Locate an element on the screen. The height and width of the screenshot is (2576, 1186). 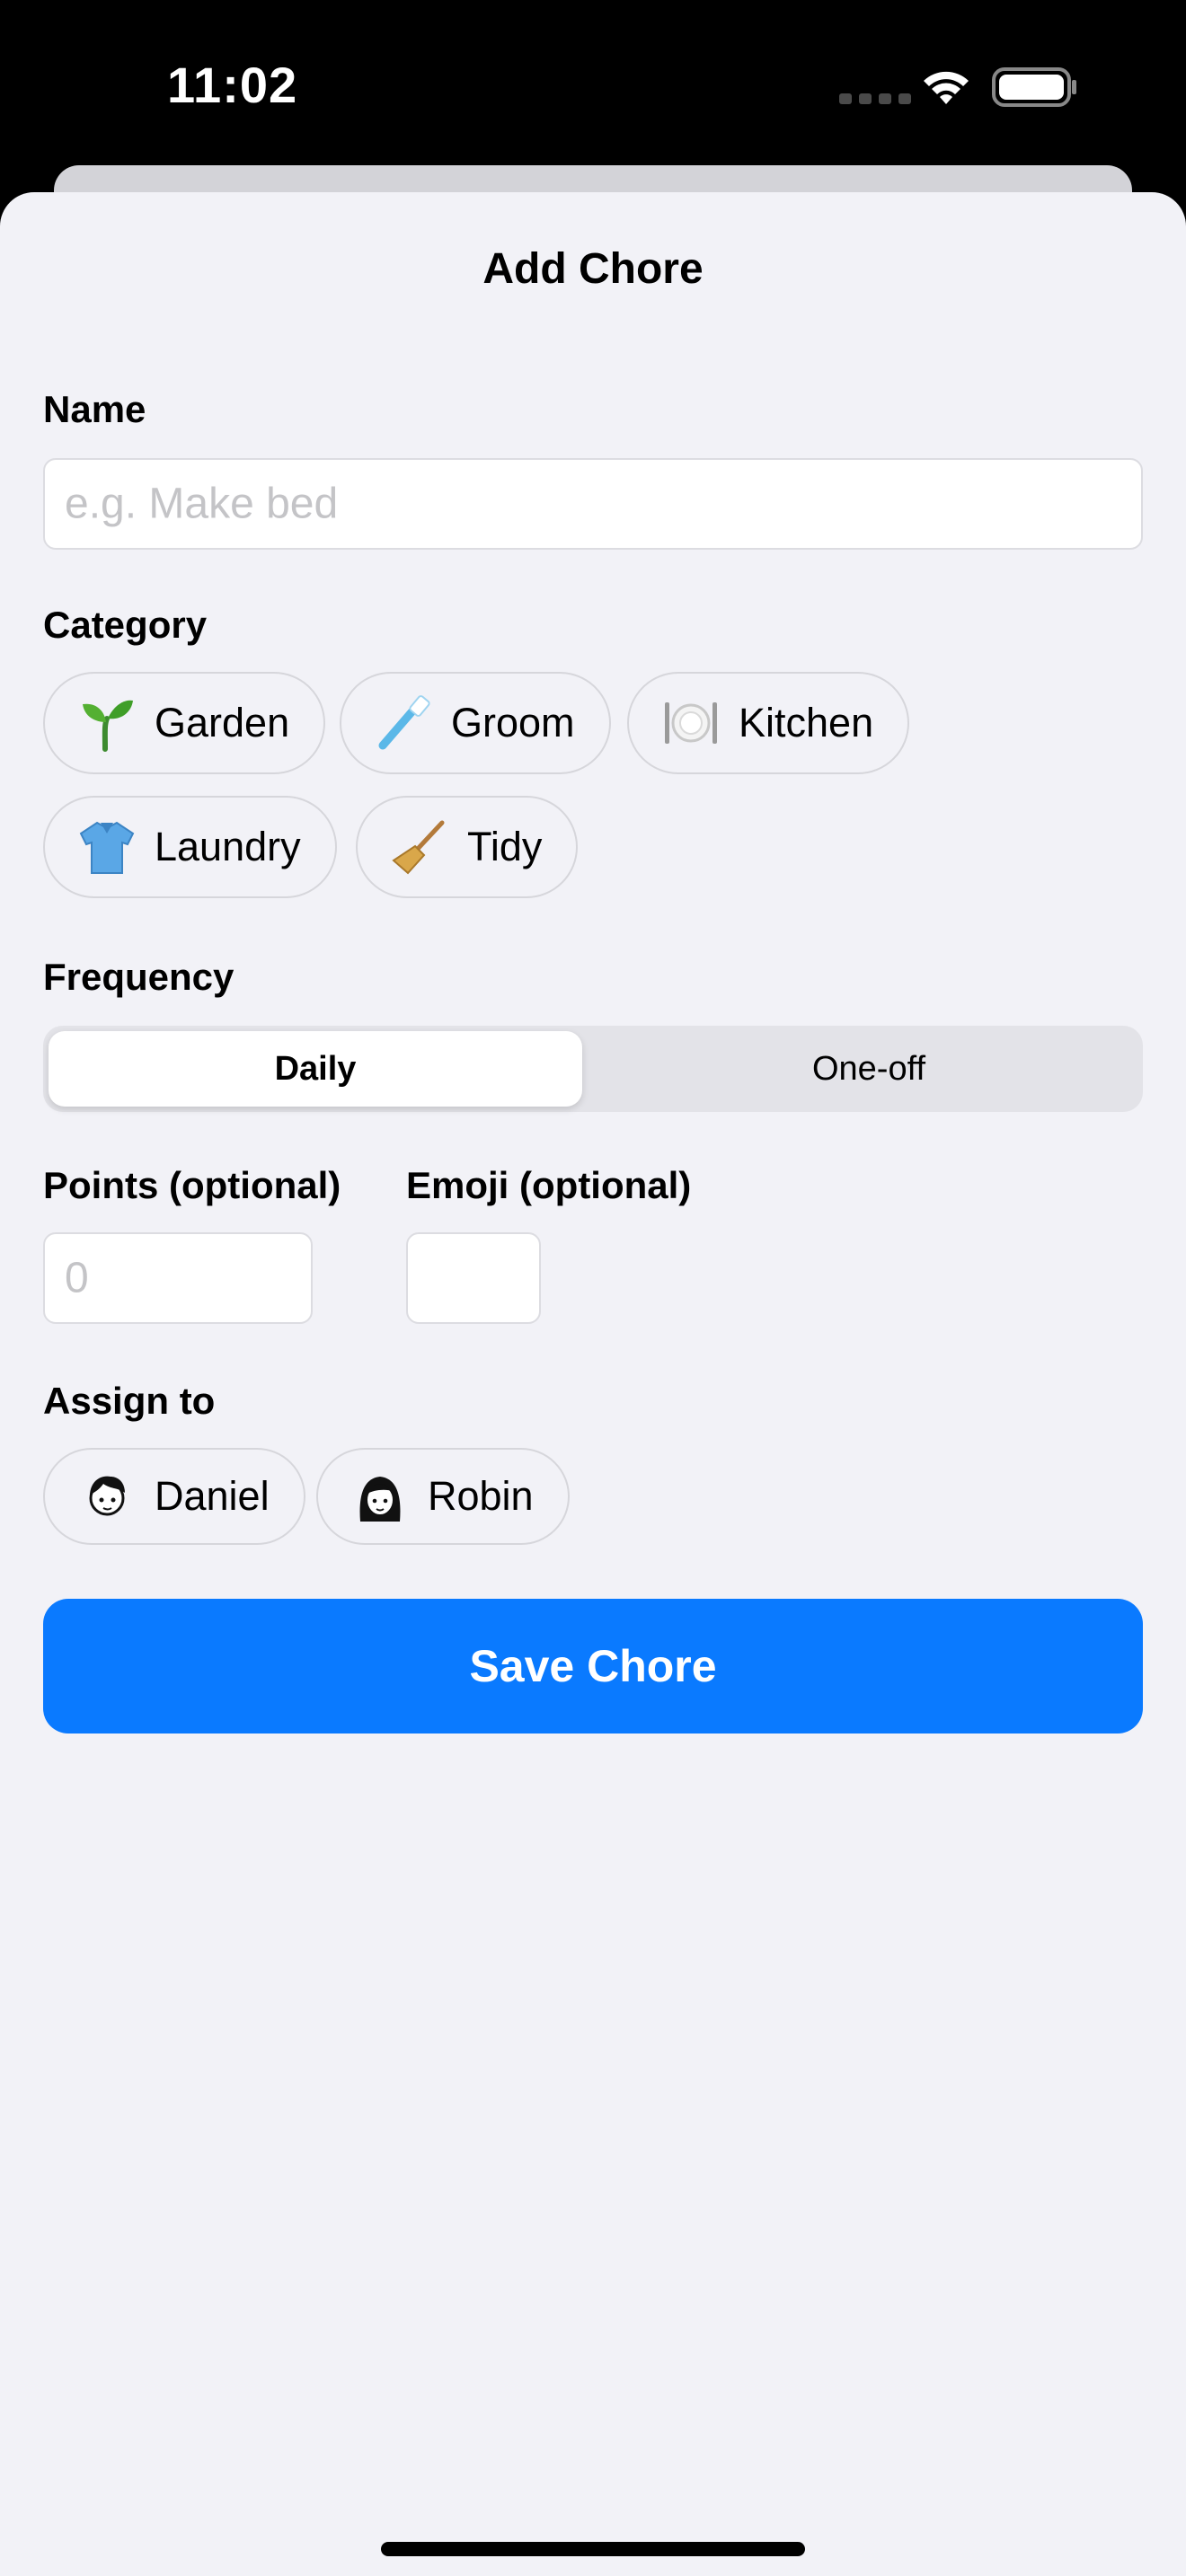
status-time: 11:02 is located at coordinates (232, 85).